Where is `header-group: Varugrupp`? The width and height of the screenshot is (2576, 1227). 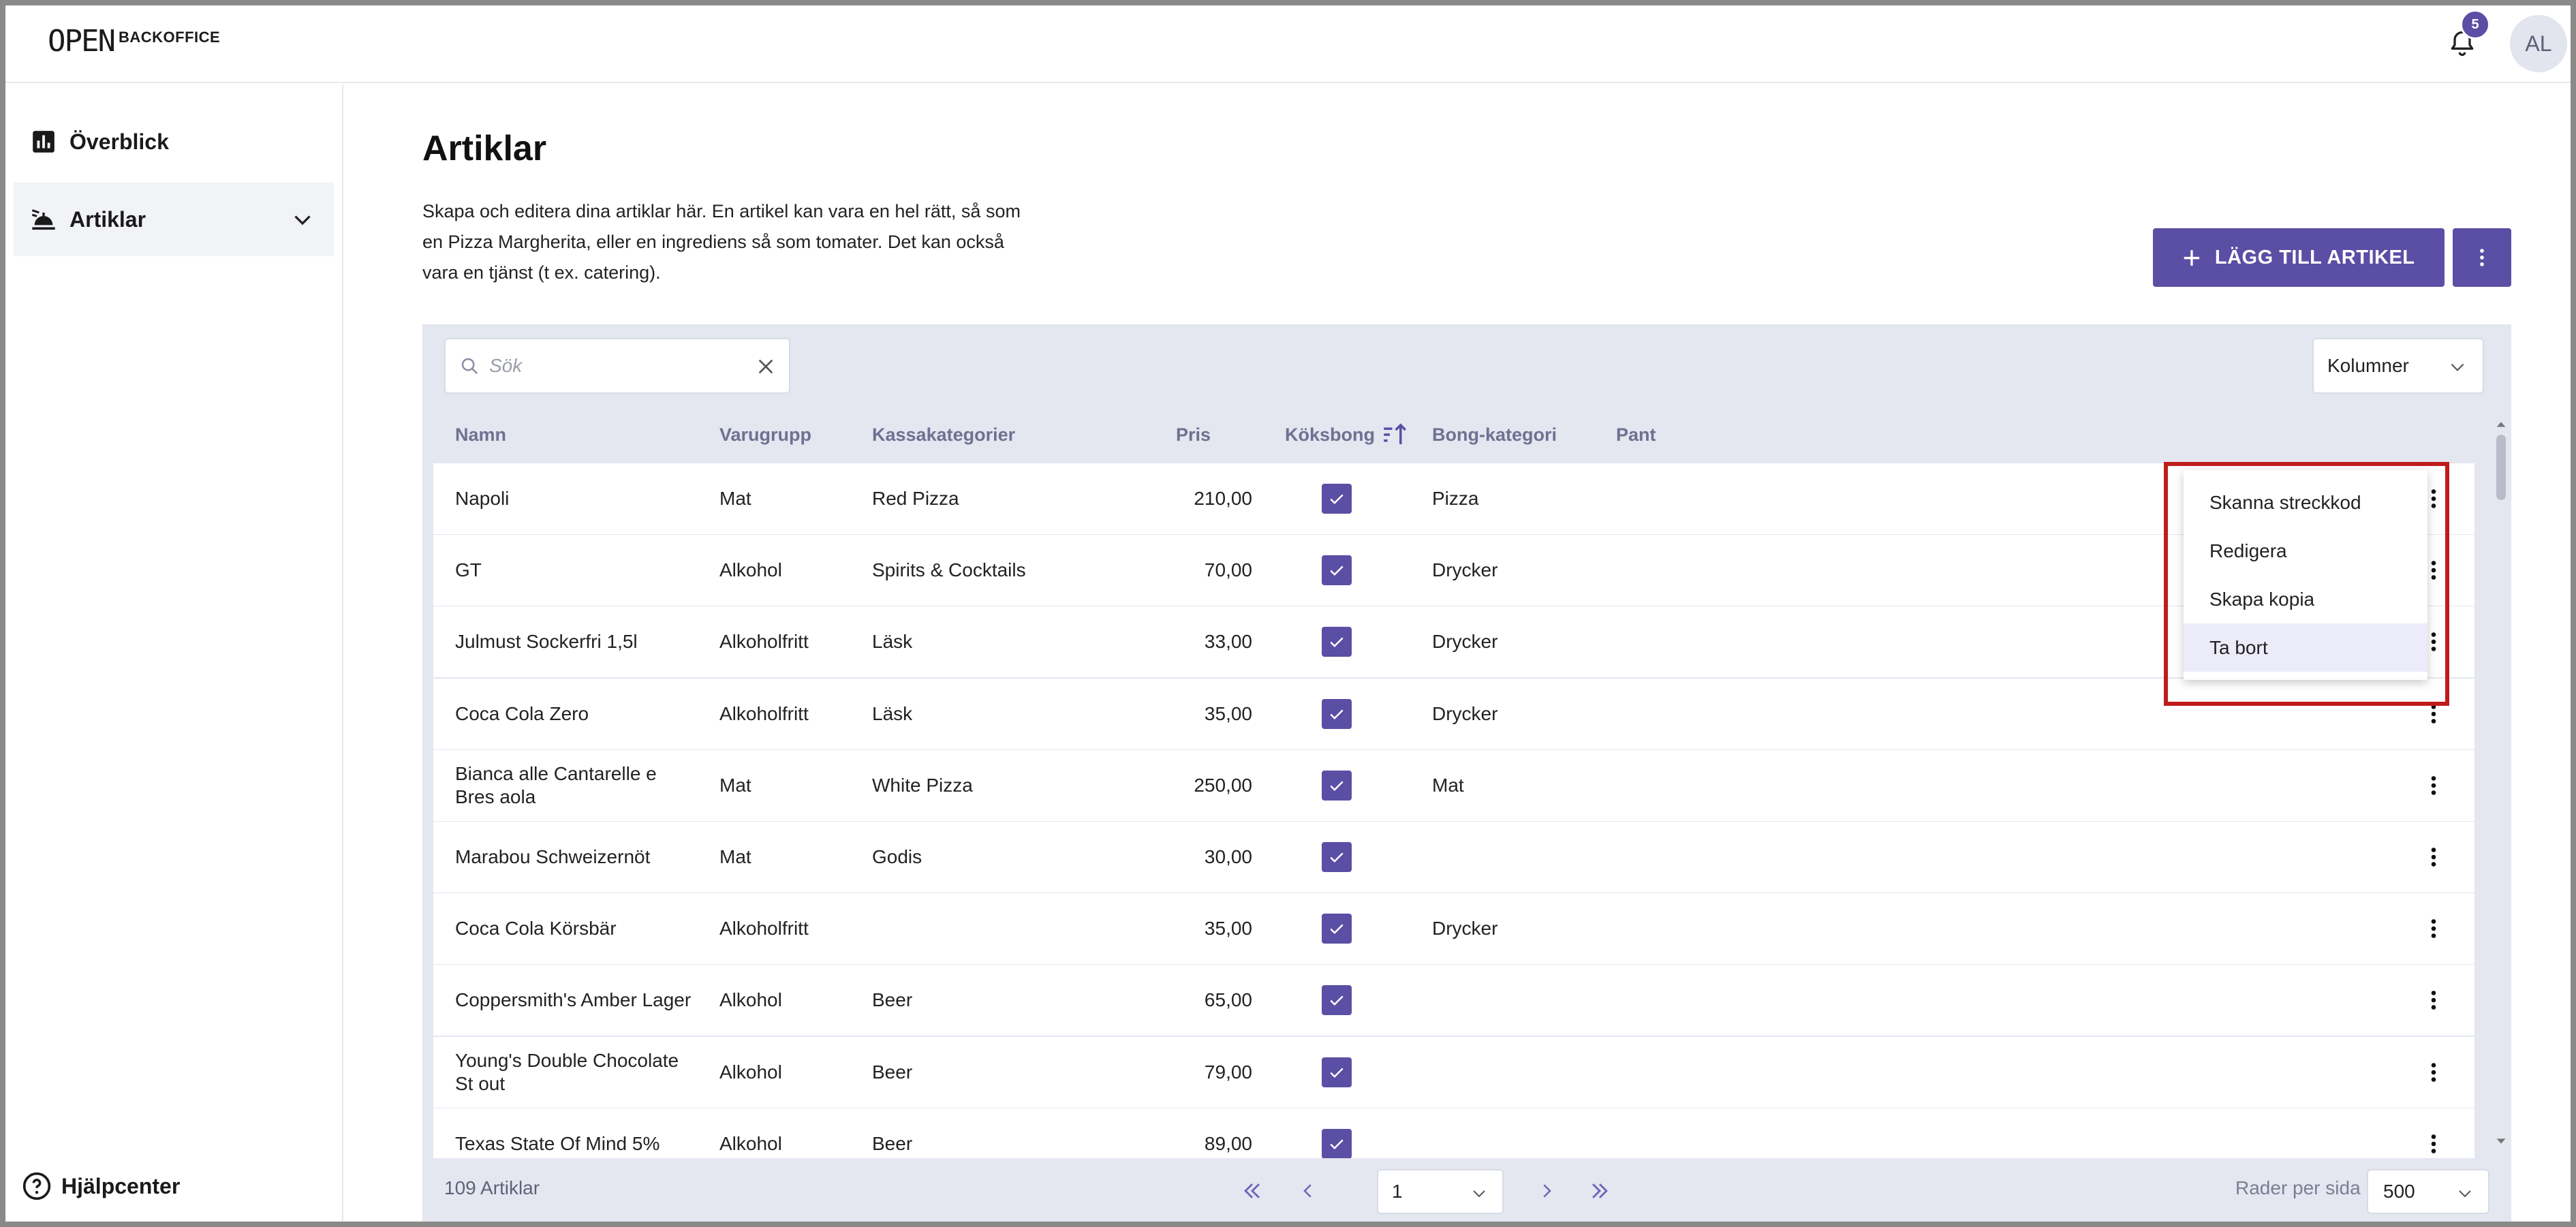 header-group: Varugrupp is located at coordinates (765, 434).